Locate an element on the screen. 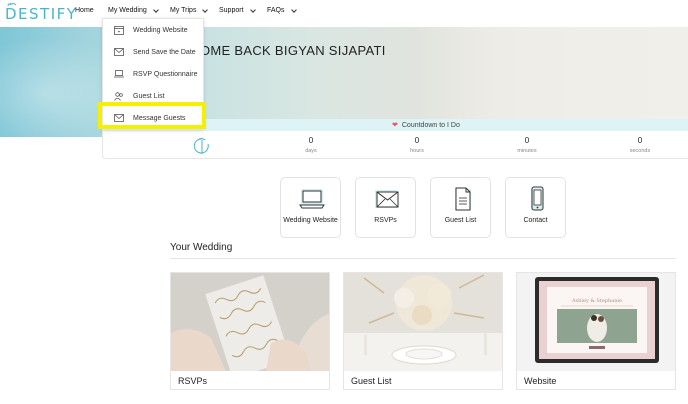  tile-rsvps: RSVPs is located at coordinates (385, 207).